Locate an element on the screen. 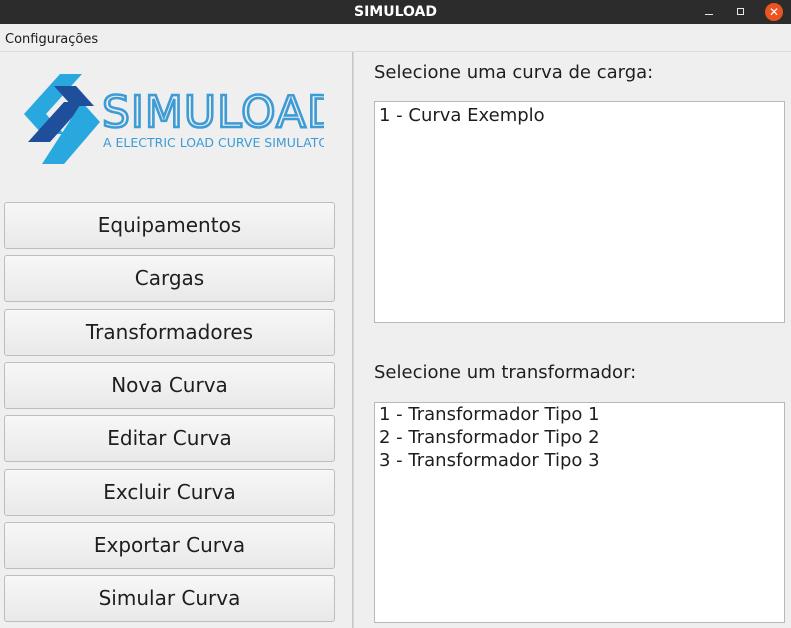 The image size is (791, 628). close-button: ✕ is located at coordinates (774, 12).